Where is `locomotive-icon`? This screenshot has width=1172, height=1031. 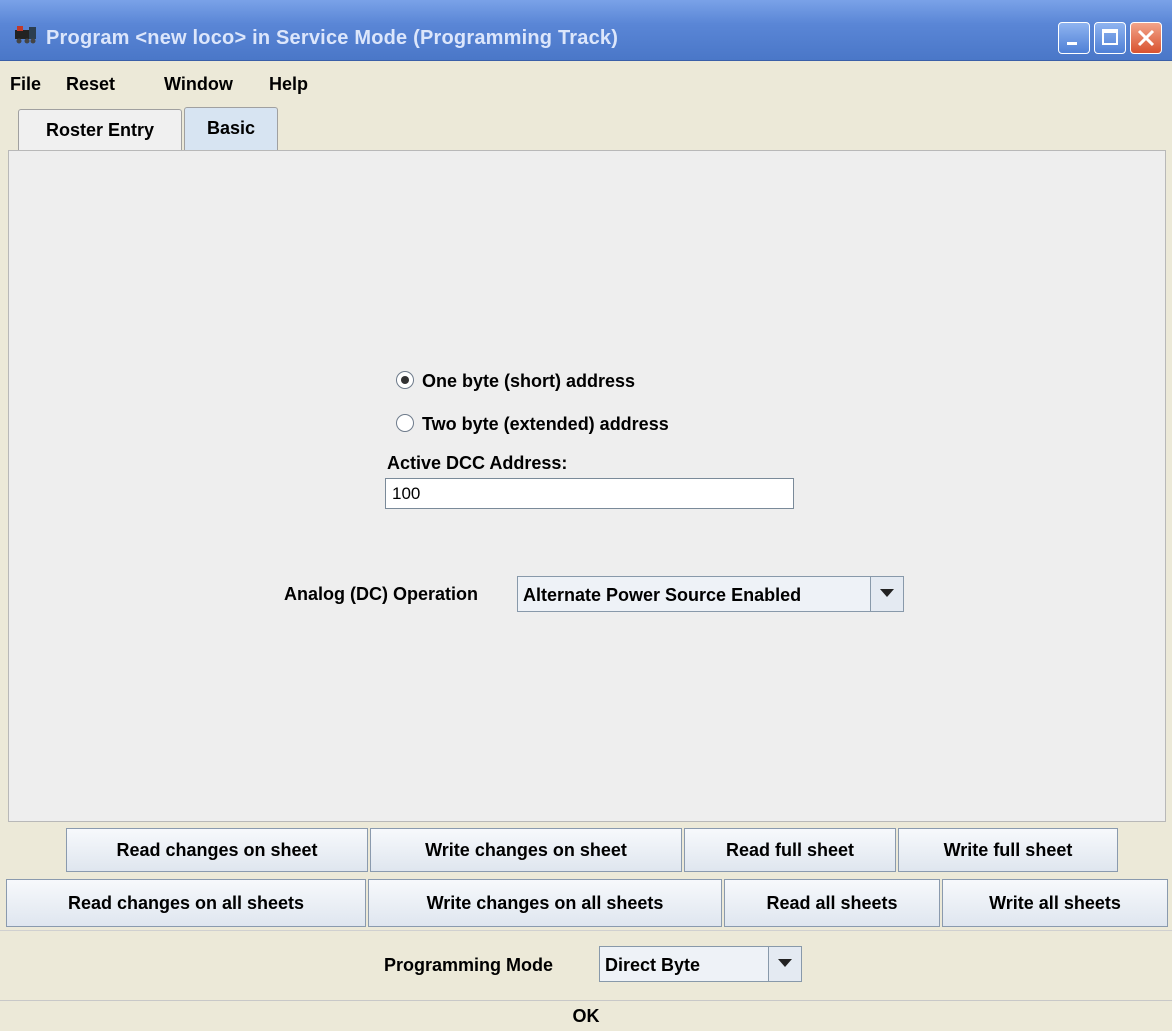 locomotive-icon is located at coordinates (25, 35).